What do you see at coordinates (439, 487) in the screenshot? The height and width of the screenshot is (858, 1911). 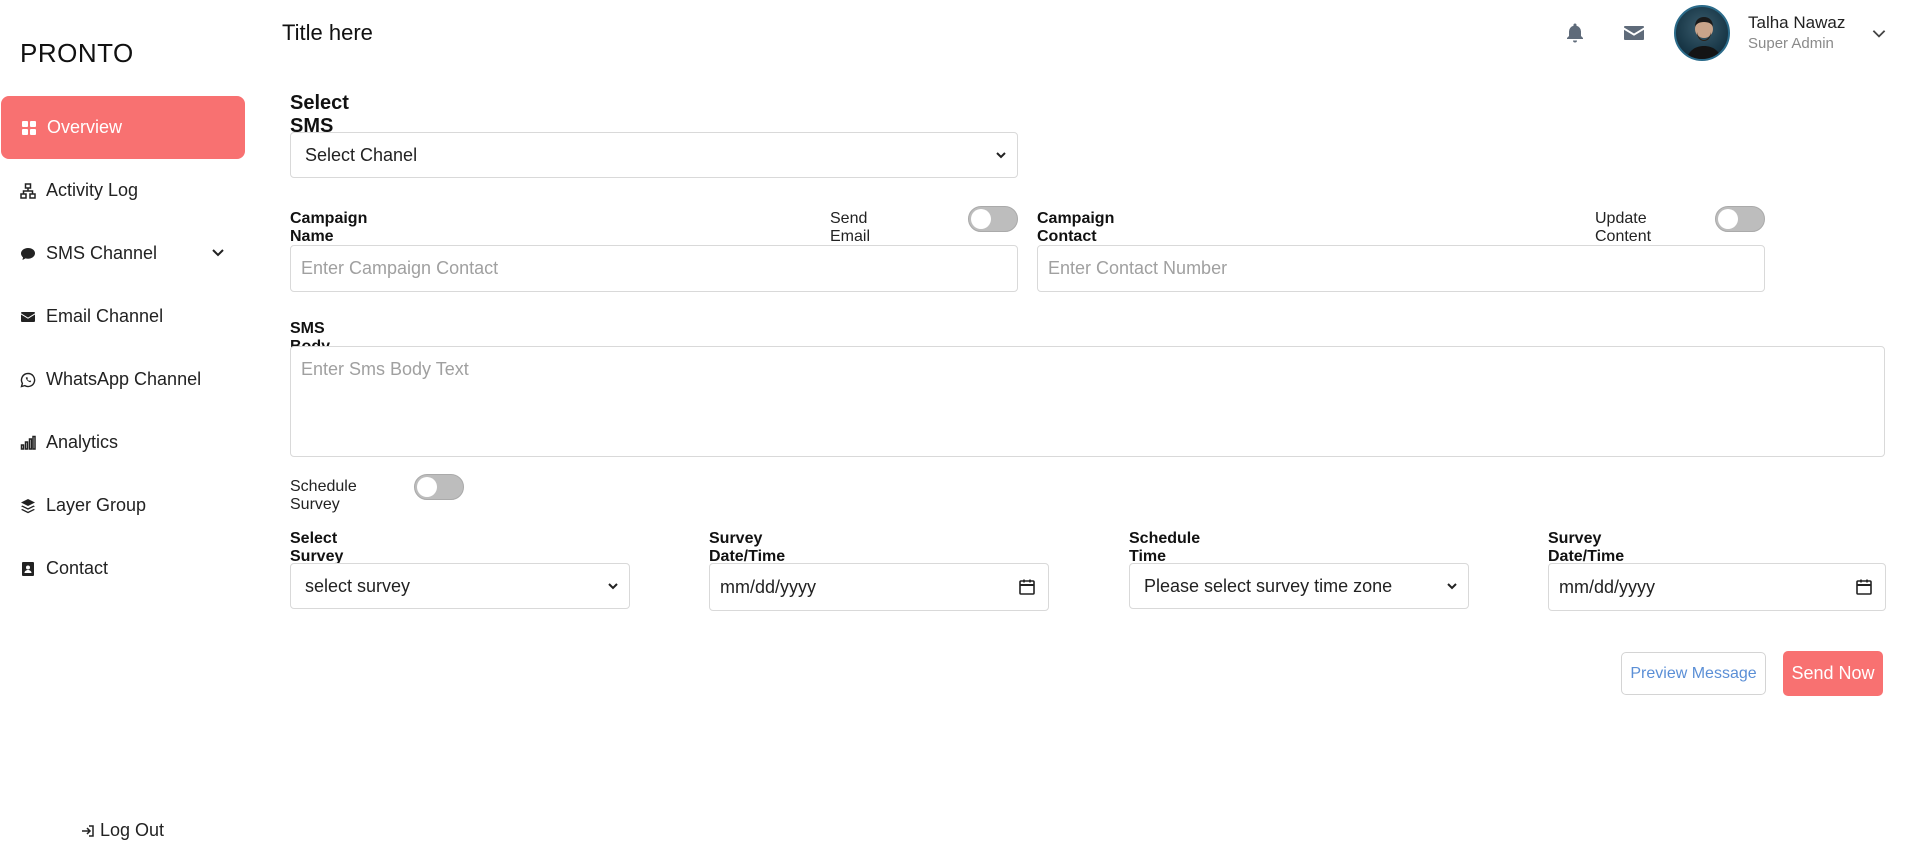 I see `schedule-survey-toggle` at bounding box center [439, 487].